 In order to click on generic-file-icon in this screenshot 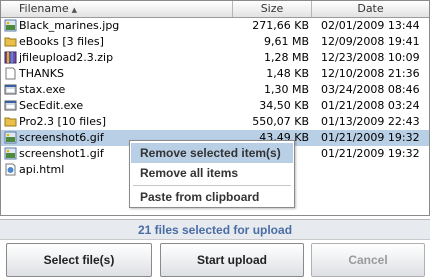, I will do `click(10, 73)`.